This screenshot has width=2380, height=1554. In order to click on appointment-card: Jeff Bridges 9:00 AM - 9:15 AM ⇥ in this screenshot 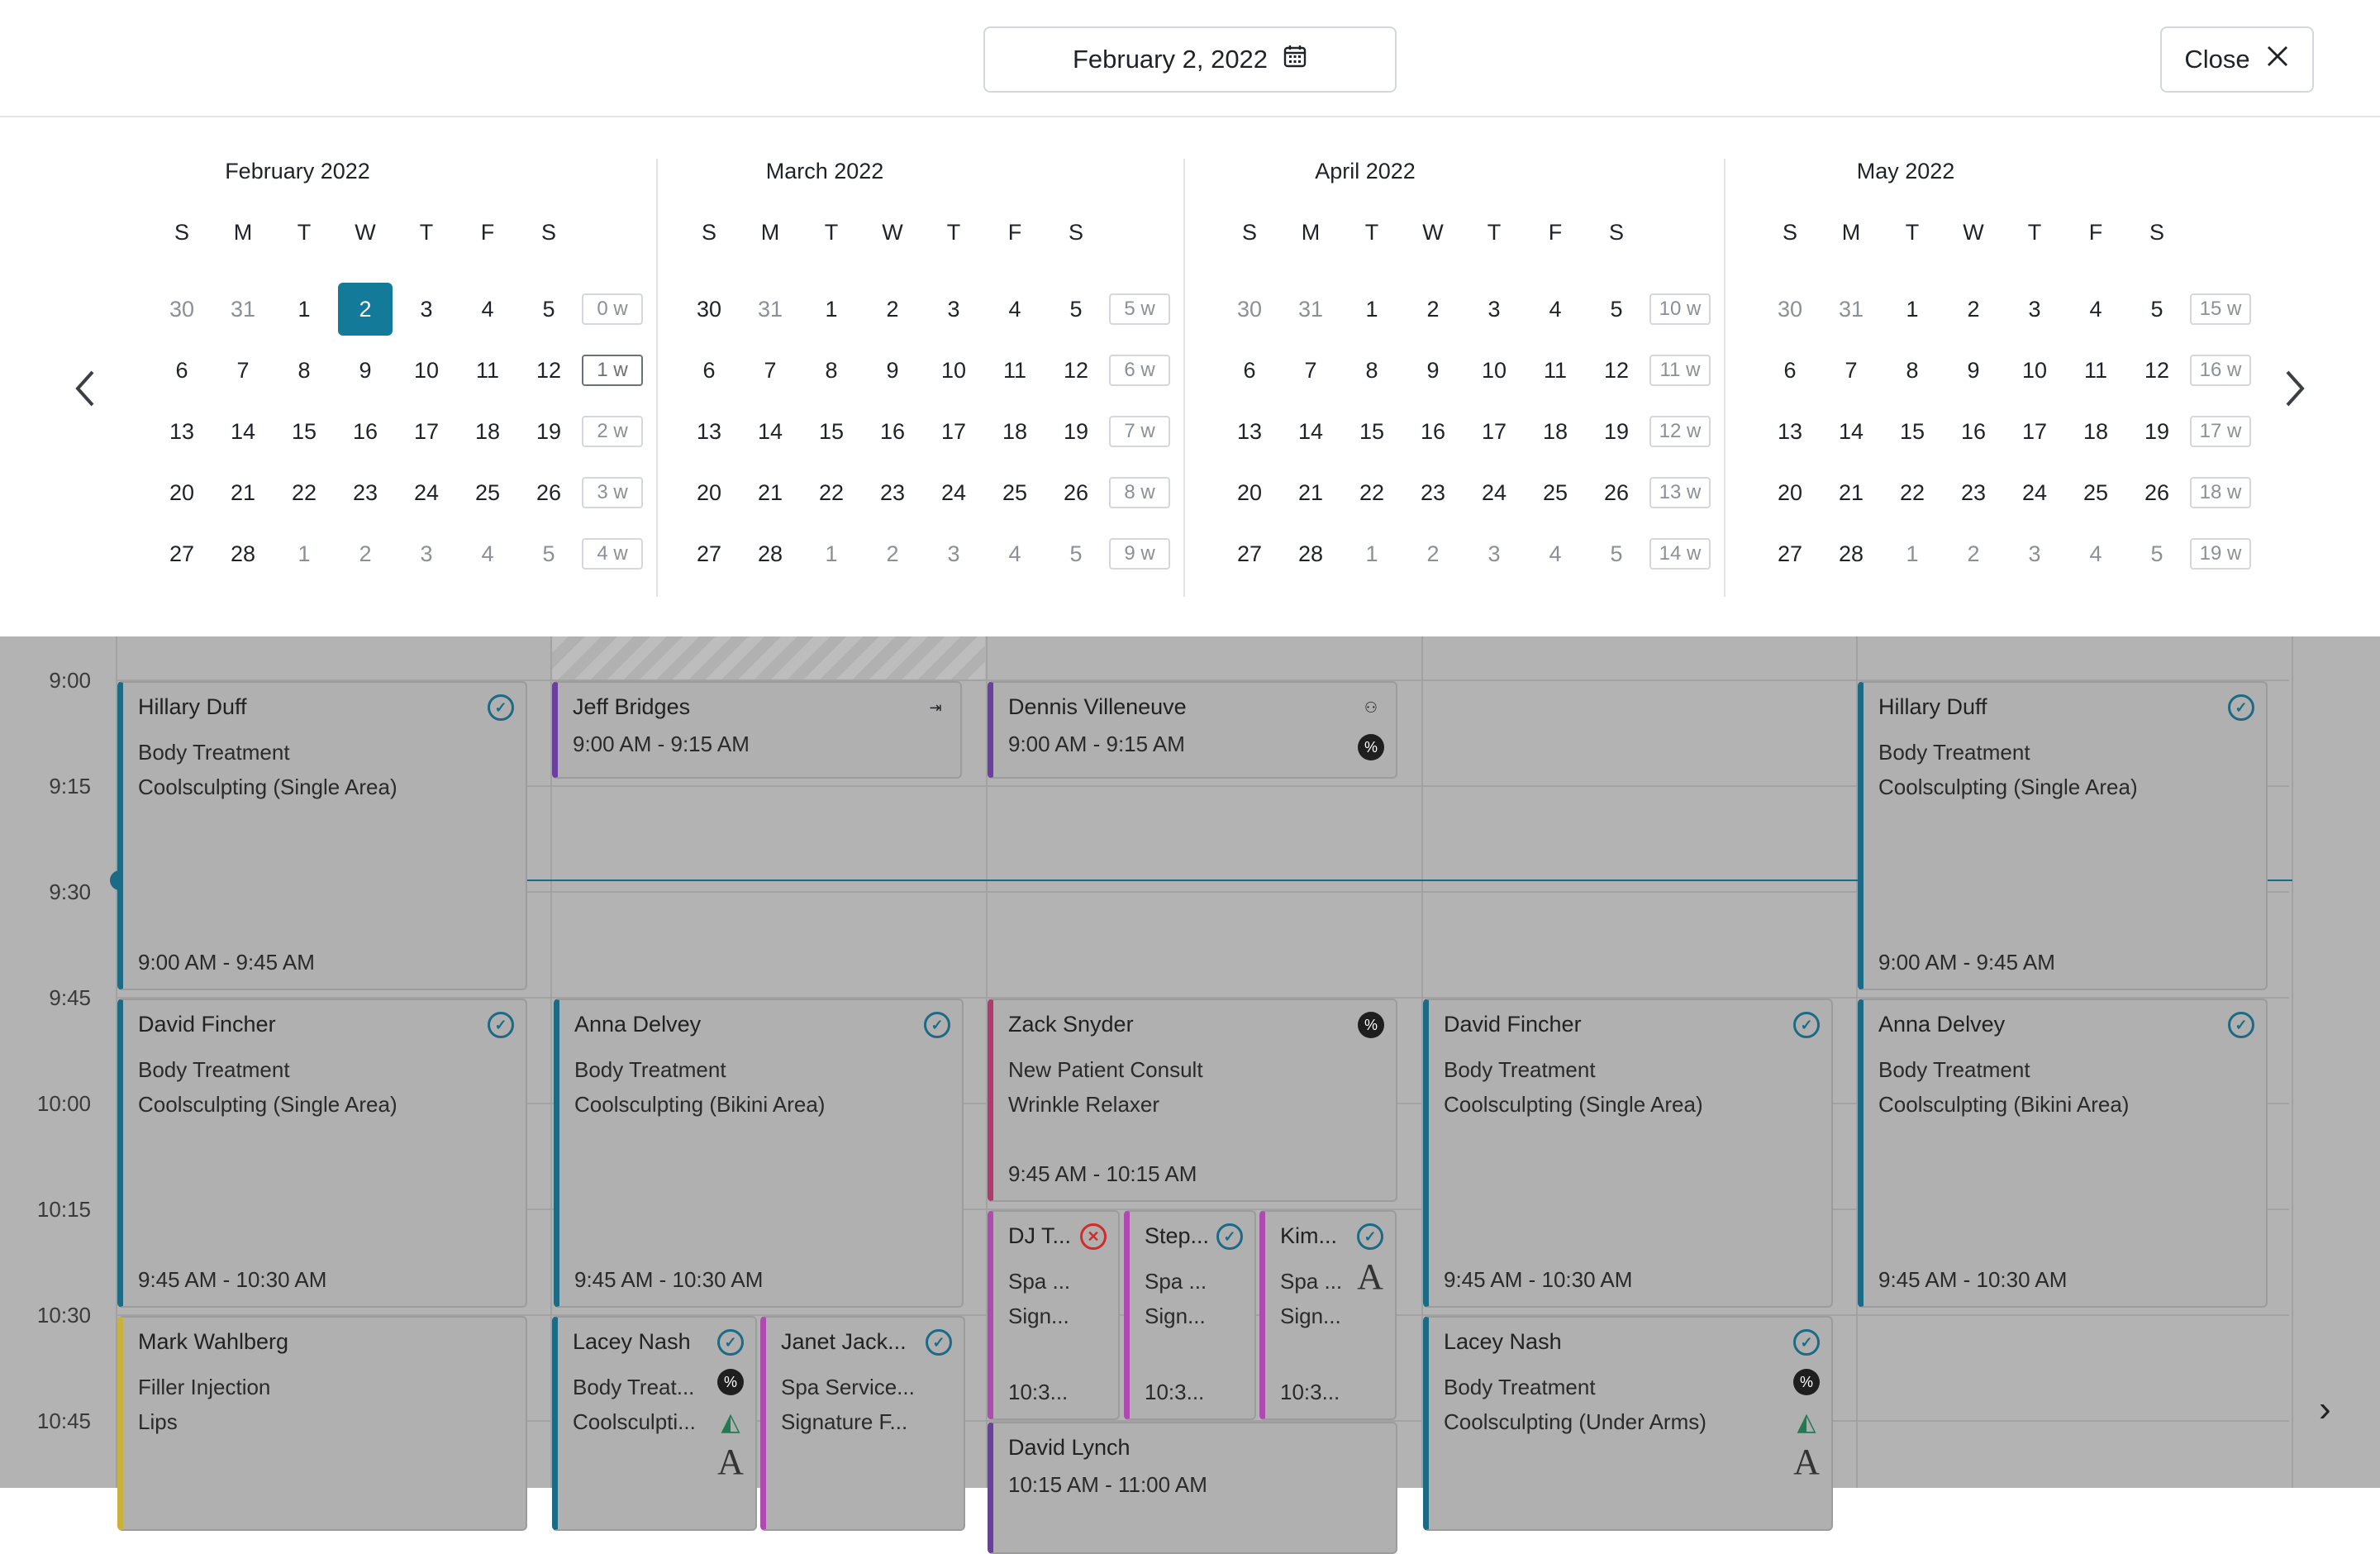, I will do `click(757, 730)`.